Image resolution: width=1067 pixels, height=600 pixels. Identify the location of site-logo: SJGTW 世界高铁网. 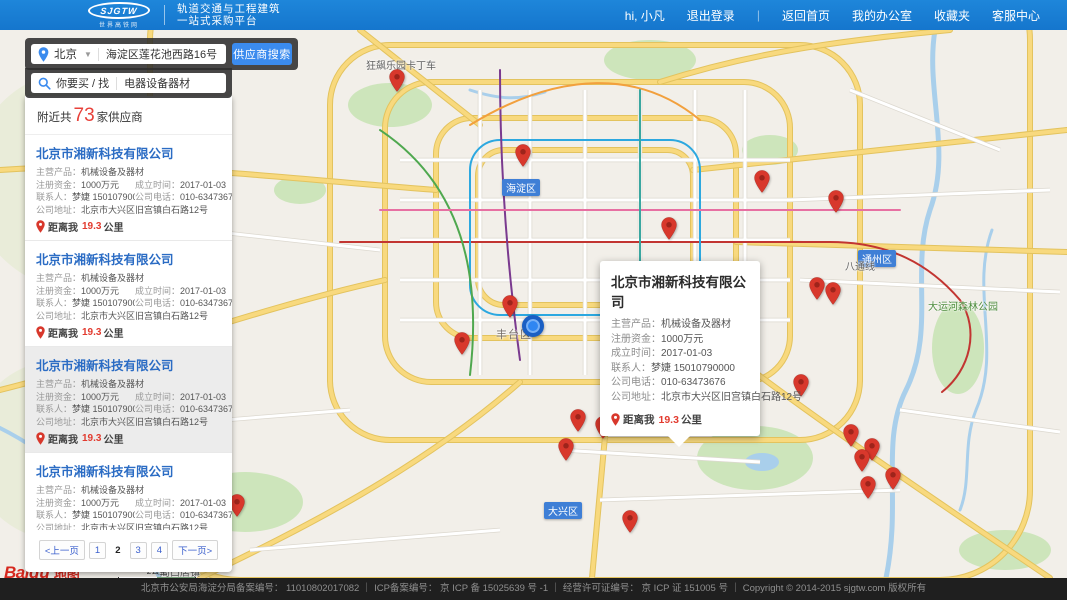
(119, 15).